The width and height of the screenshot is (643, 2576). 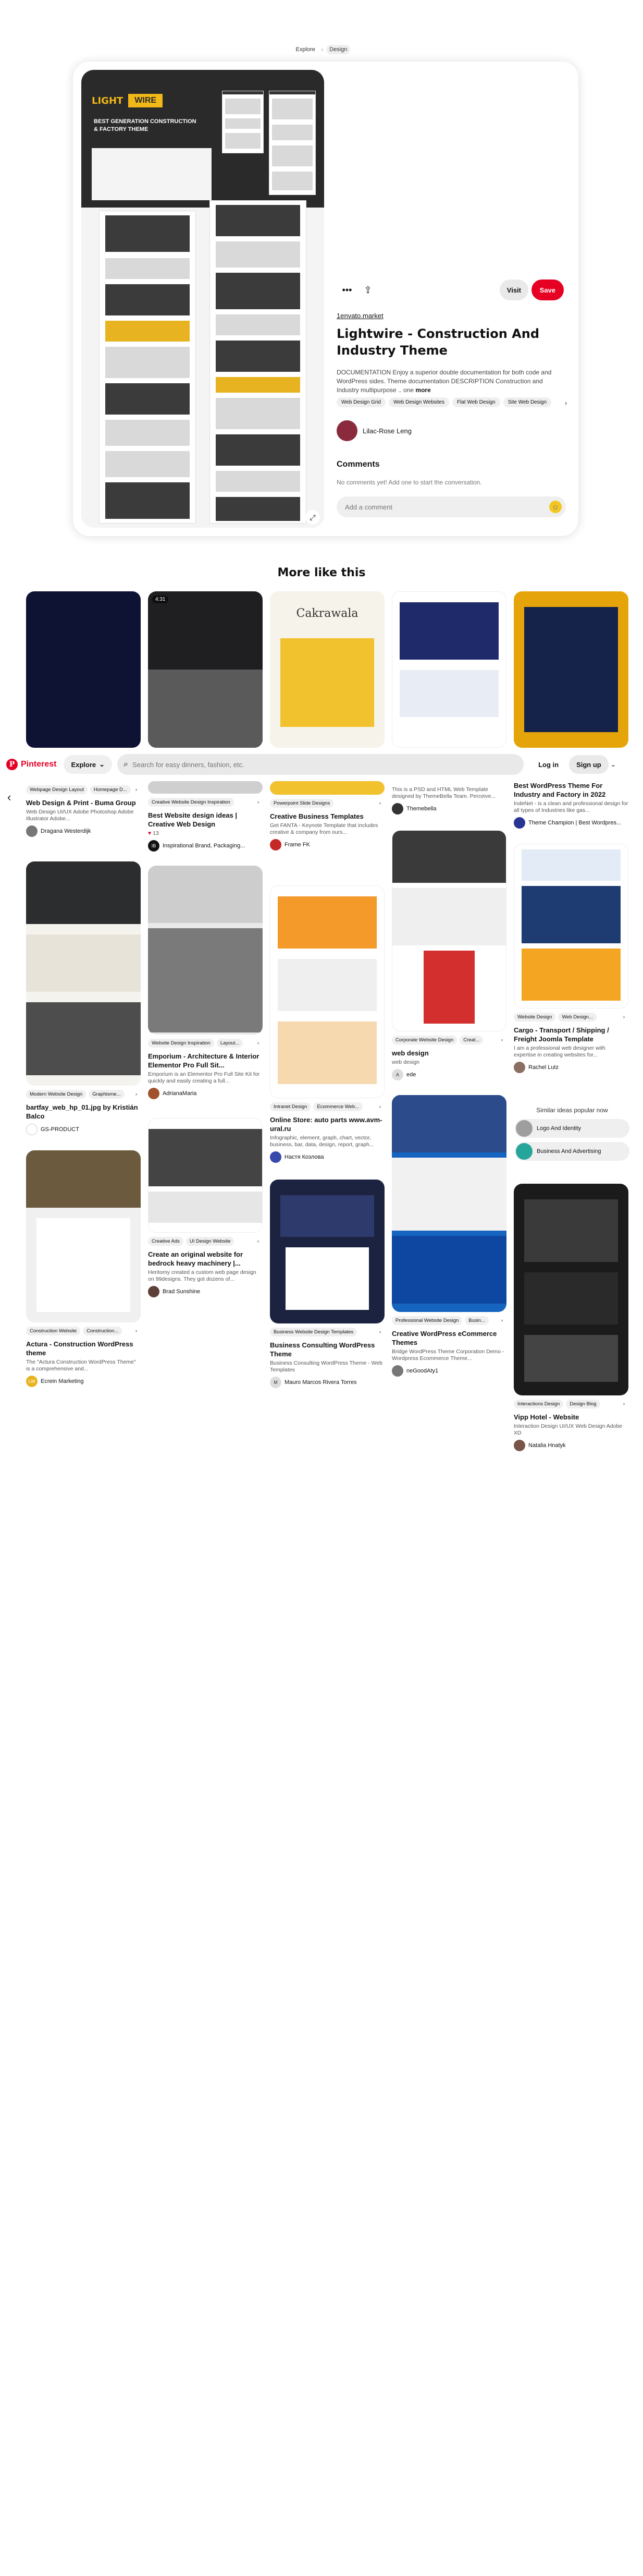 What do you see at coordinates (328, 669) in the screenshot?
I see `related-pin: Cakrawala` at bounding box center [328, 669].